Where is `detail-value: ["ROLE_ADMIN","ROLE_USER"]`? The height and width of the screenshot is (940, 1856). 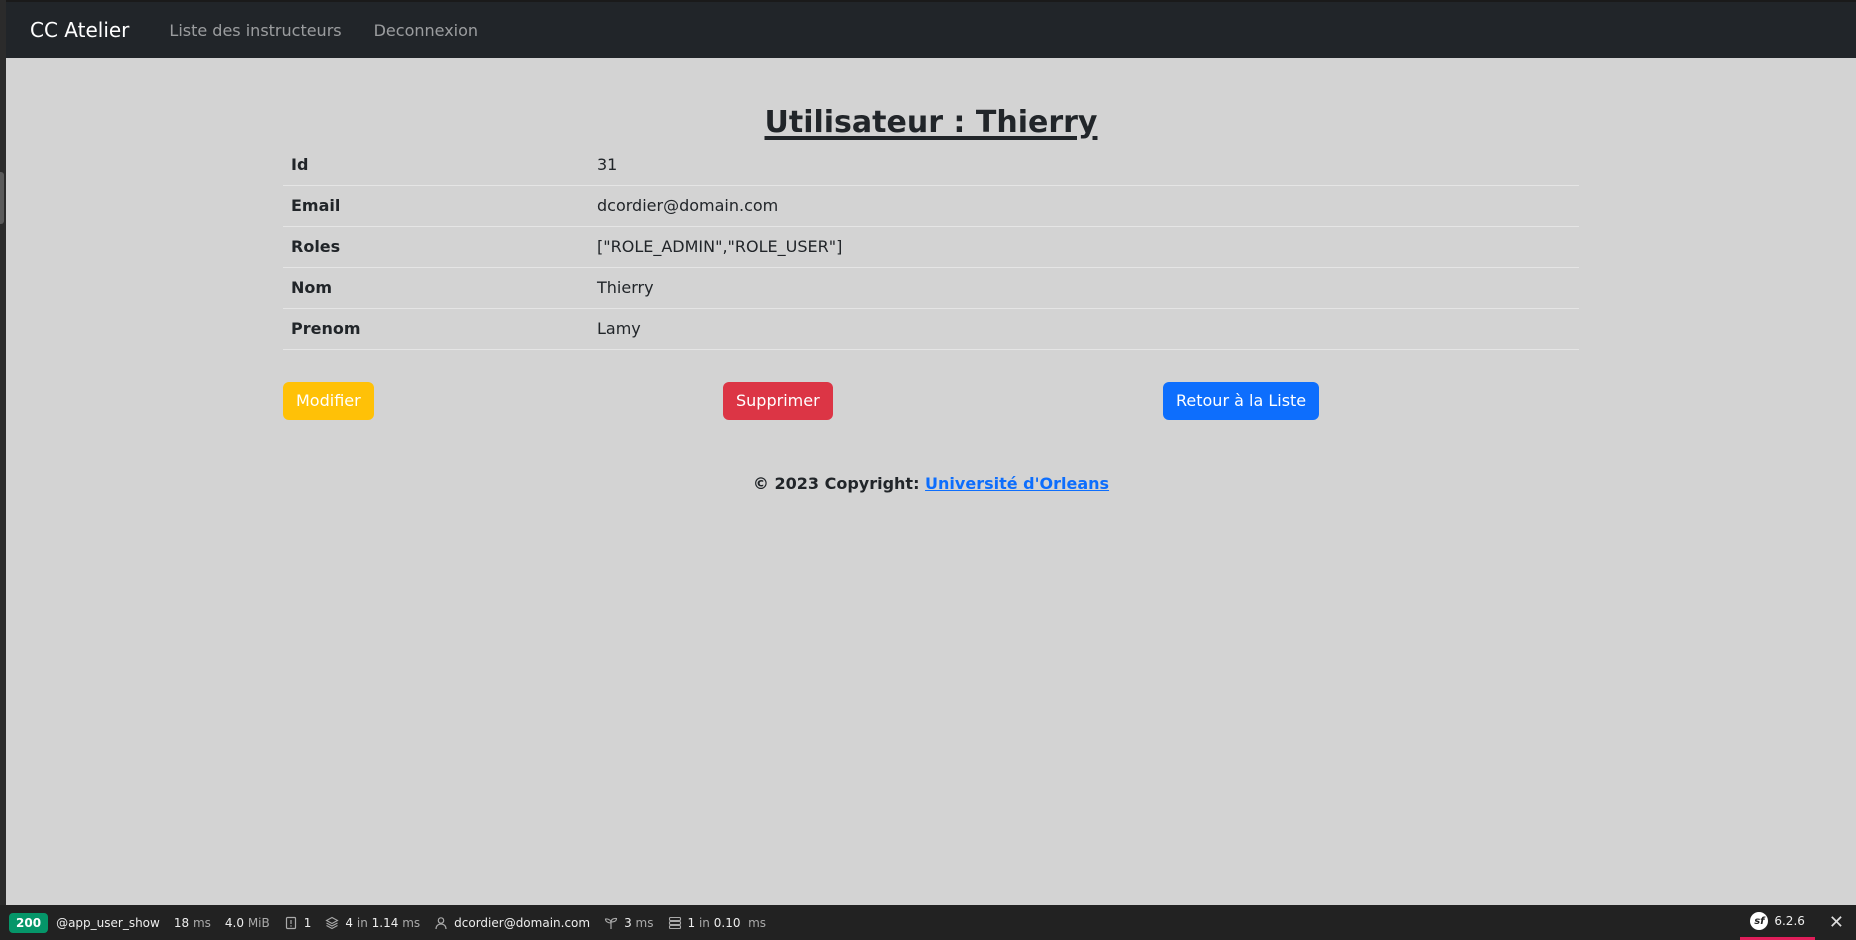
detail-value: ["ROLE_ADMIN","ROLE_USER"] is located at coordinates (720, 246).